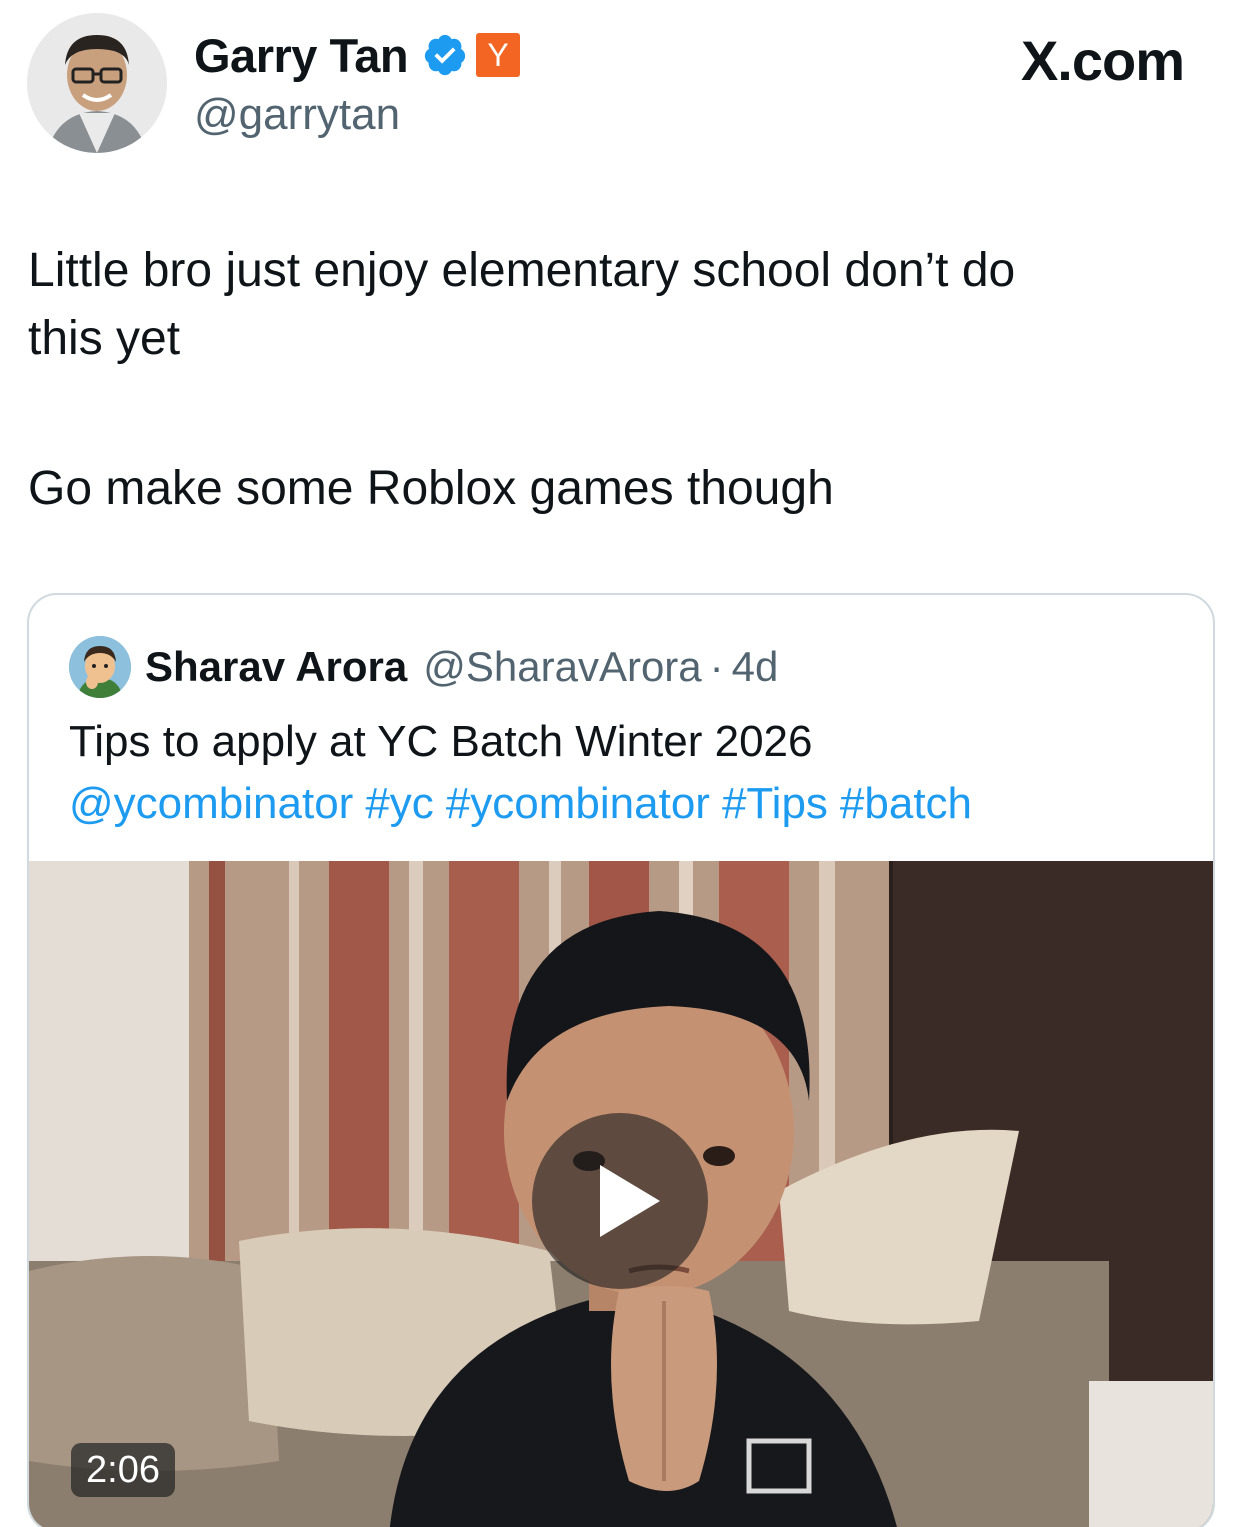  Describe the element at coordinates (1102, 60) in the screenshot. I see `site-label: X.com` at that location.